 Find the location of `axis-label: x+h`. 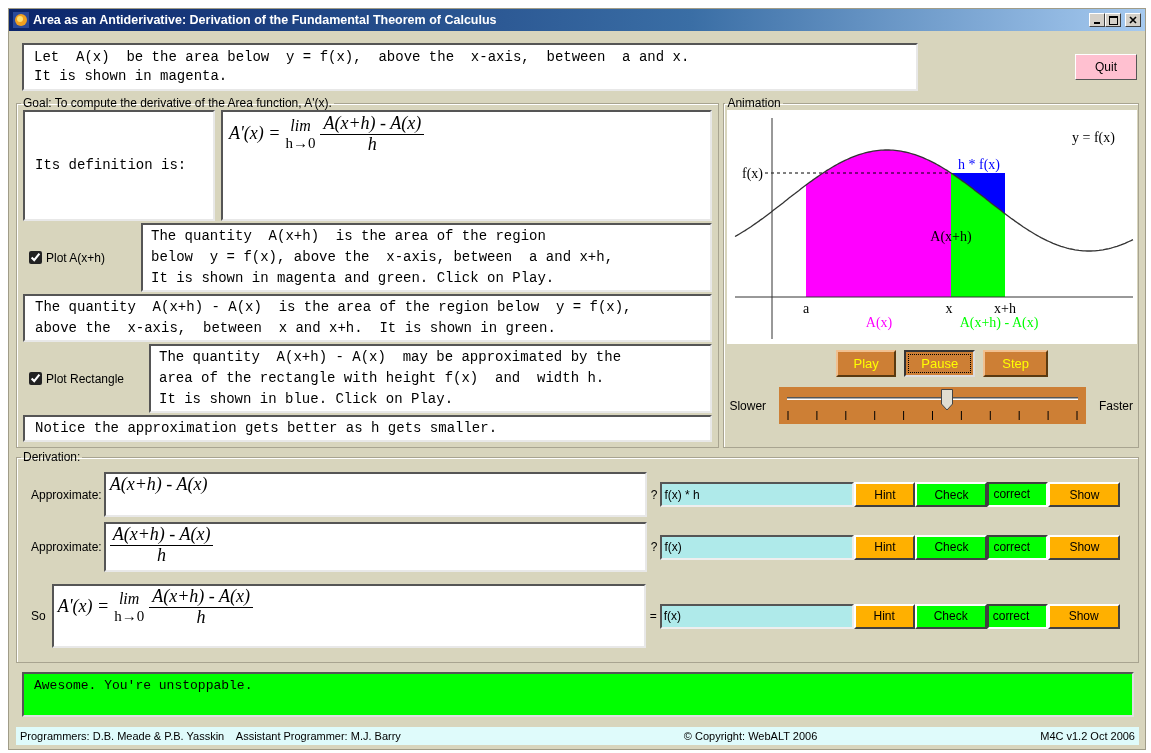

axis-label: x+h is located at coordinates (1005, 308).